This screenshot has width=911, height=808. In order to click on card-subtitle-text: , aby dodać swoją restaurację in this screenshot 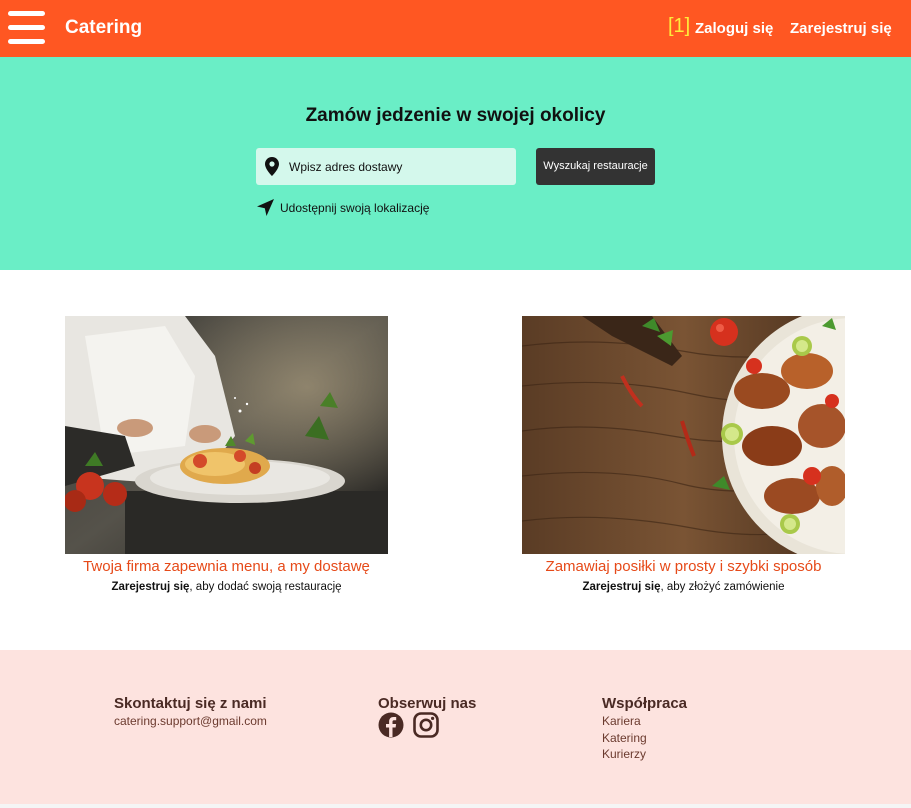, I will do `click(265, 587)`.